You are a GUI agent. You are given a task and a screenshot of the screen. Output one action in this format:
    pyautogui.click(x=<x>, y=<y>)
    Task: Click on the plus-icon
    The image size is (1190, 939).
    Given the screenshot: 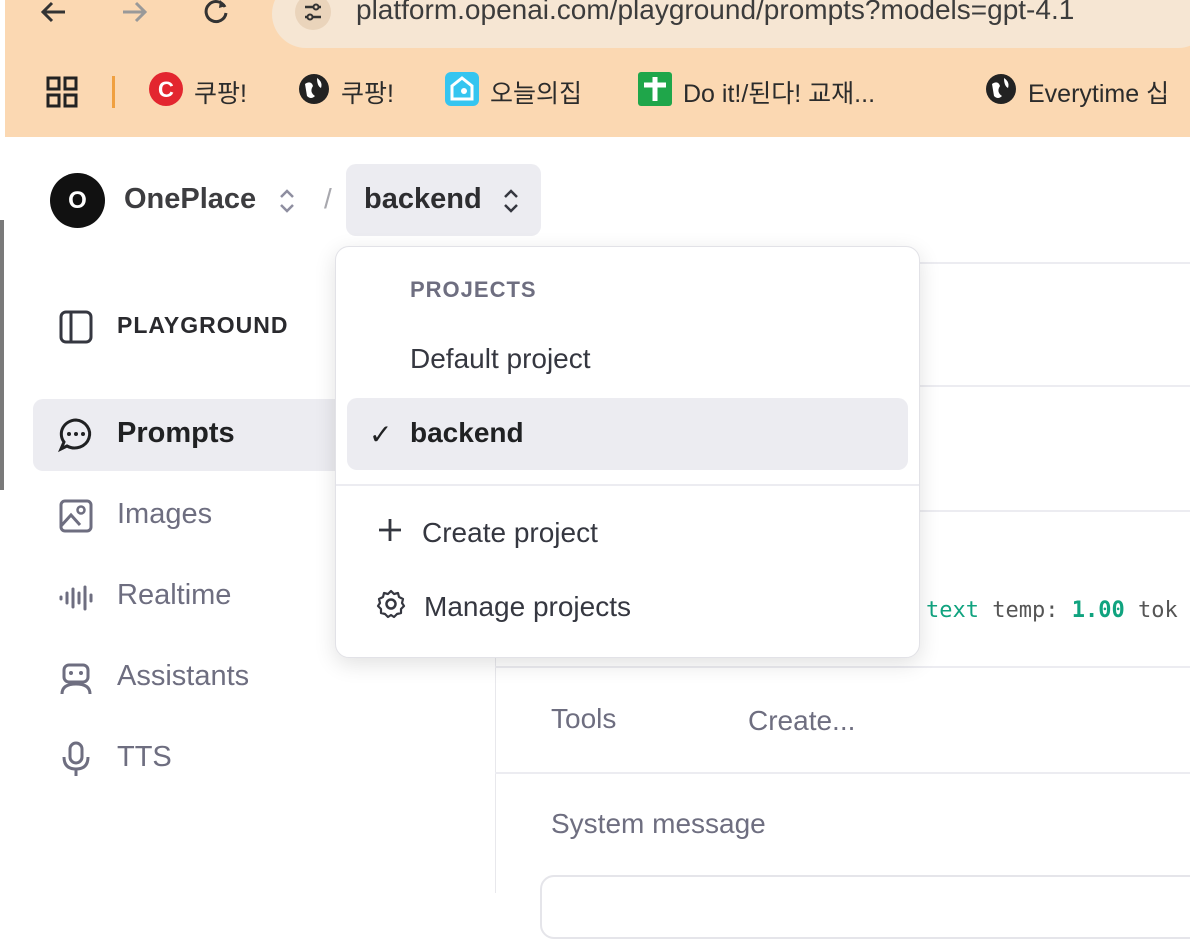 What is the action you would take?
    pyautogui.click(x=390, y=533)
    